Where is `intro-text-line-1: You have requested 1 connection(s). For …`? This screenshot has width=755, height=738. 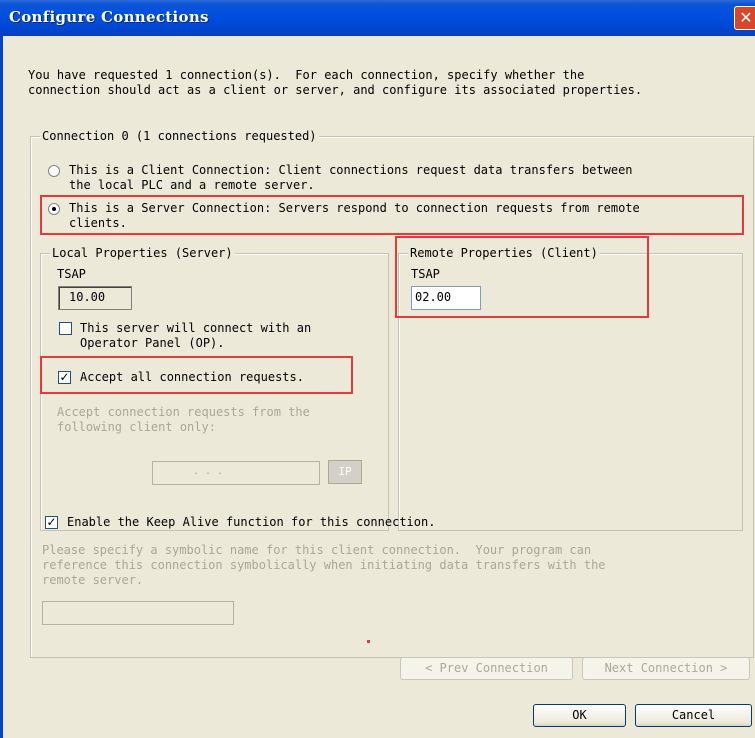
intro-text-line-1: You have requested 1 connection(s). For … is located at coordinates (306, 75).